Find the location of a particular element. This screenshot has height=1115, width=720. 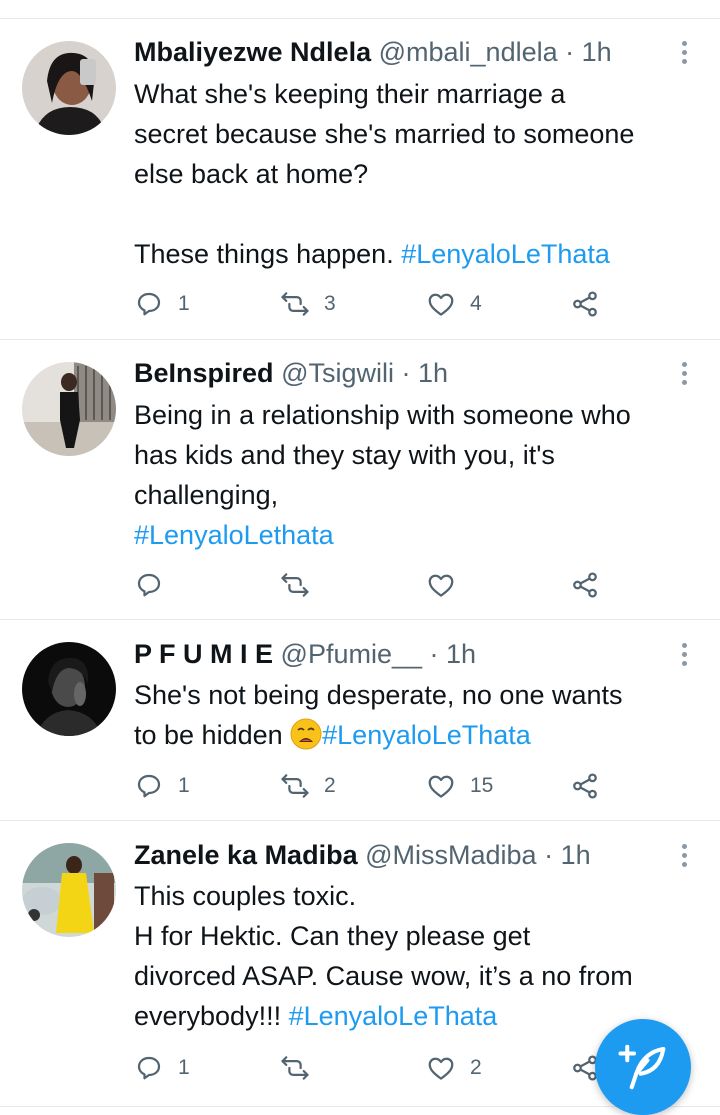

tweet-header: Zanele ka Madiba @MissMadiba · 1h is located at coordinates (397, 855).